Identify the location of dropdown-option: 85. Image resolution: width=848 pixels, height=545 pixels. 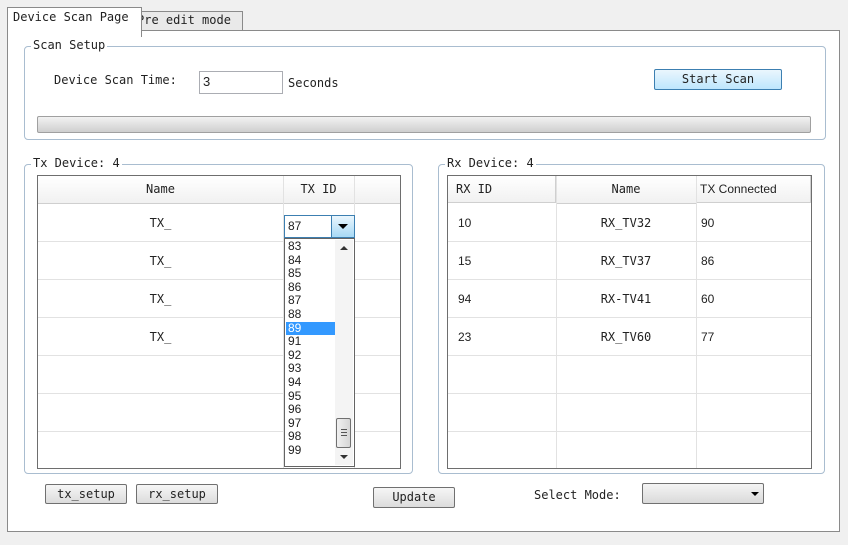
(311, 274).